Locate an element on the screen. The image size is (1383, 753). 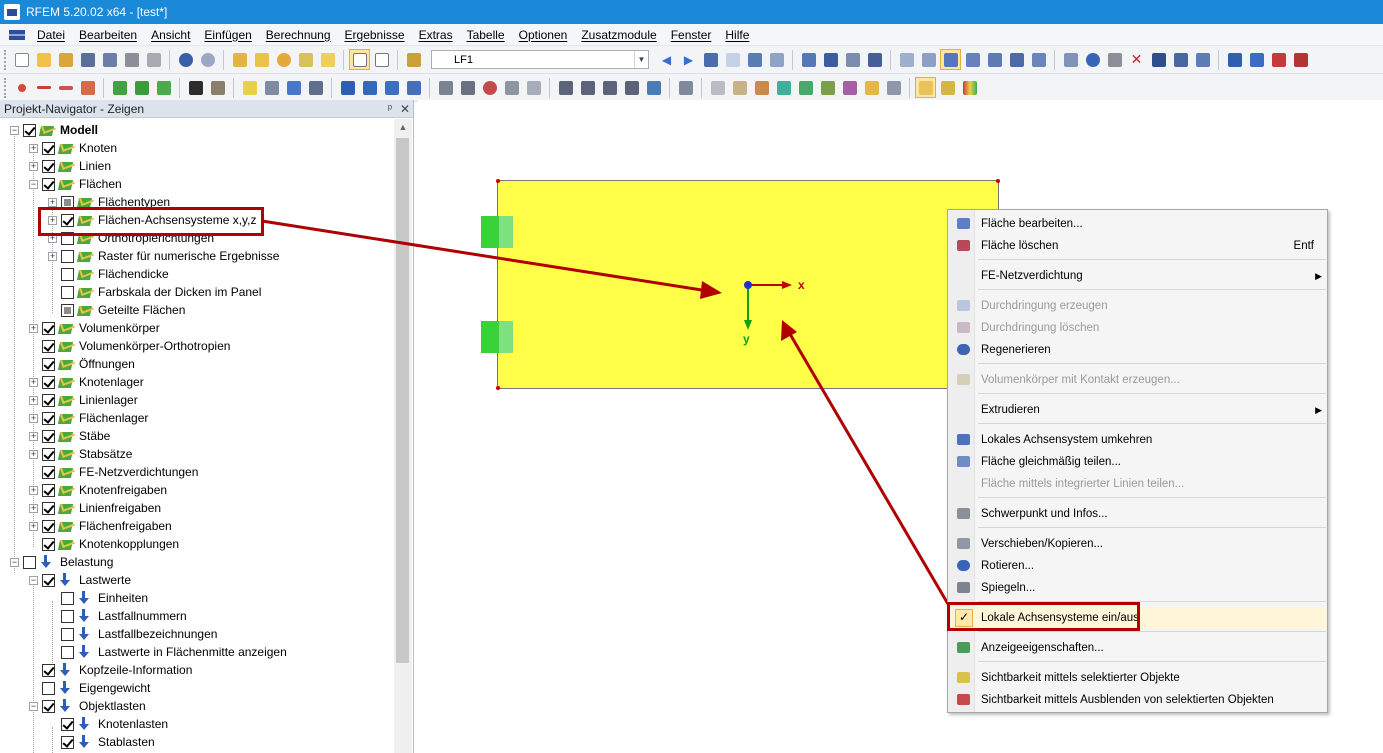
save-icon is located at coordinates (87, 59).